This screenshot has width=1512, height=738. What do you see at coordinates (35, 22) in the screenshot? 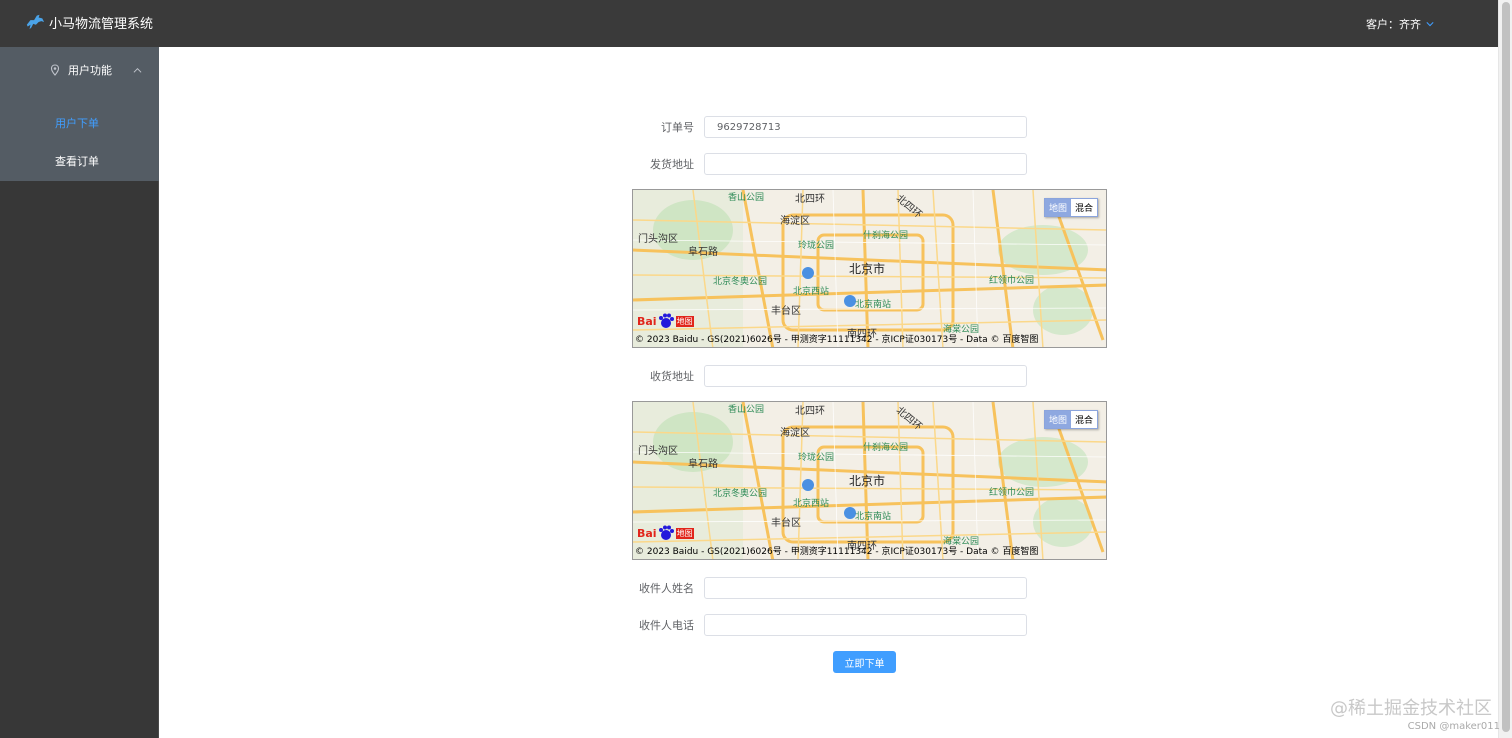
I see `horse-logo-icon` at bounding box center [35, 22].